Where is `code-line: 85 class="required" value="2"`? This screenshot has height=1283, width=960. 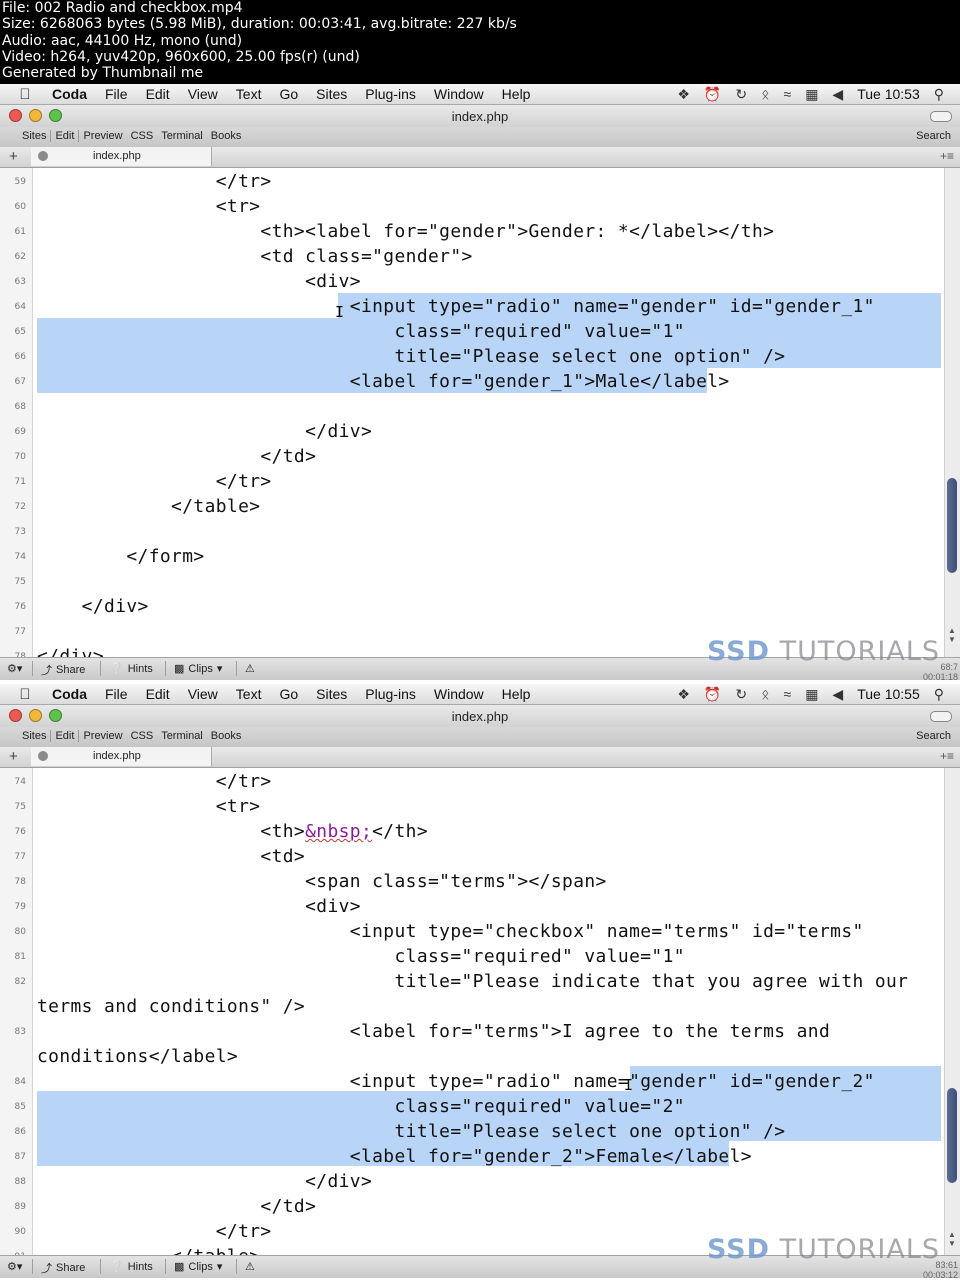
code-line: 85 class="required" value="2" is located at coordinates (472, 1105).